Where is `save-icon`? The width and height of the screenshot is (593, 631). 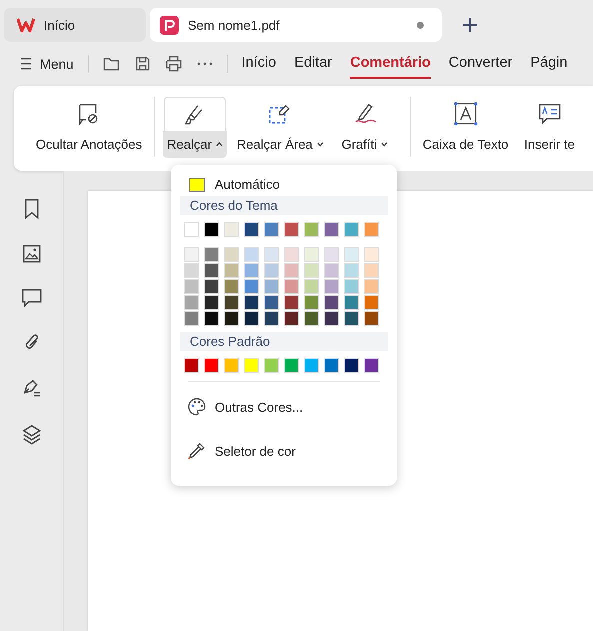 save-icon is located at coordinates (142, 64).